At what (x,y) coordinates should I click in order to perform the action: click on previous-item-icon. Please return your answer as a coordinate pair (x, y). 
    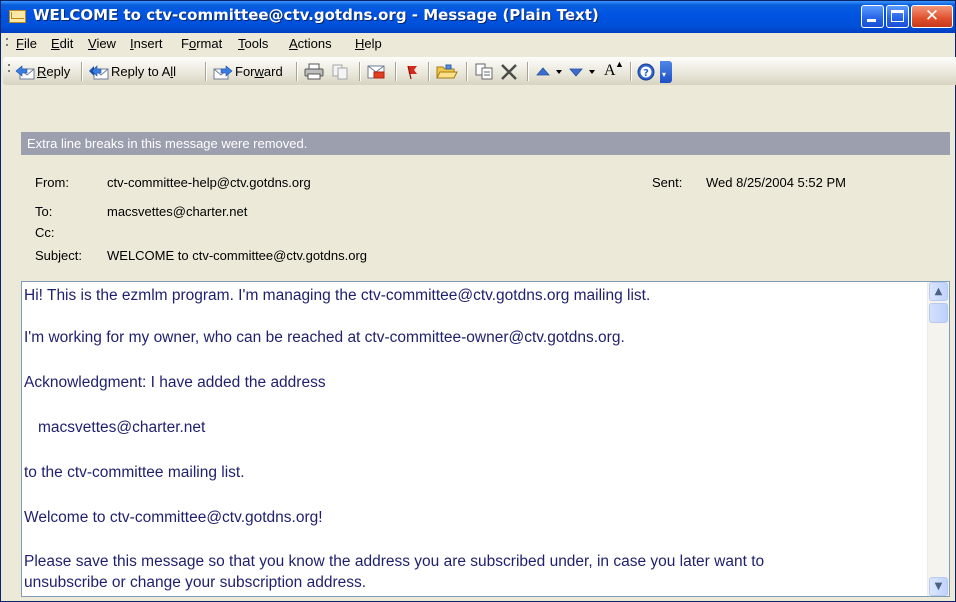
    Looking at the image, I should click on (549, 71).